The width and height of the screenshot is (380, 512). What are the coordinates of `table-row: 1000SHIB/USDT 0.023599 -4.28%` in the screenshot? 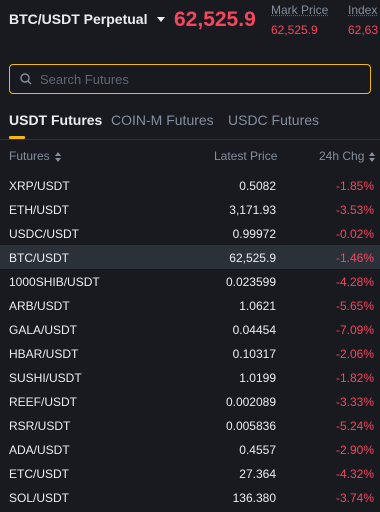 It's located at (190, 281).